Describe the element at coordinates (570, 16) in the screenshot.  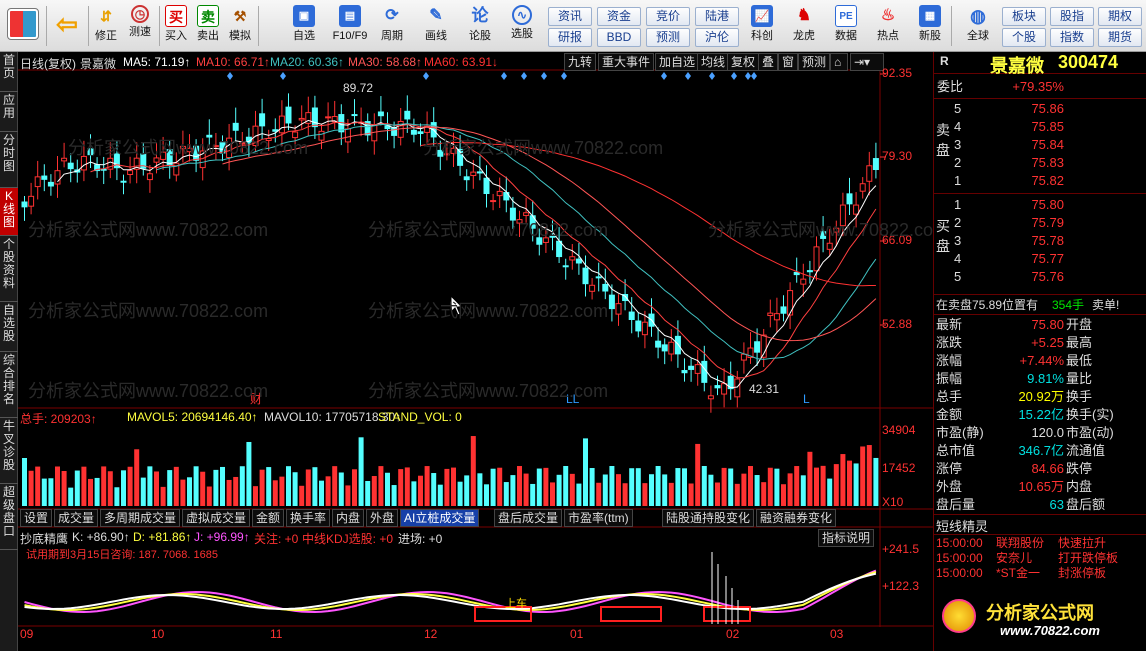
I see `small-button-0: 资讯` at that location.